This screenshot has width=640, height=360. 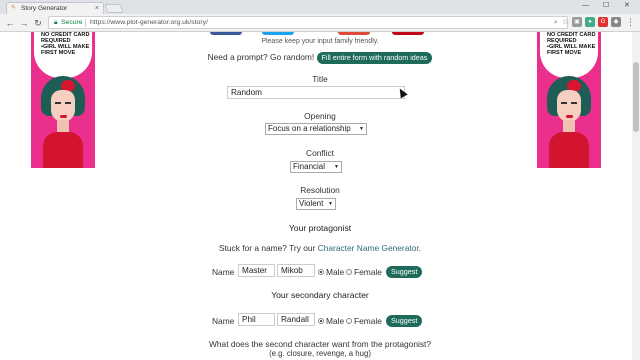 I want to click on resolution-select: Violent ▼, so click(x=316, y=204).